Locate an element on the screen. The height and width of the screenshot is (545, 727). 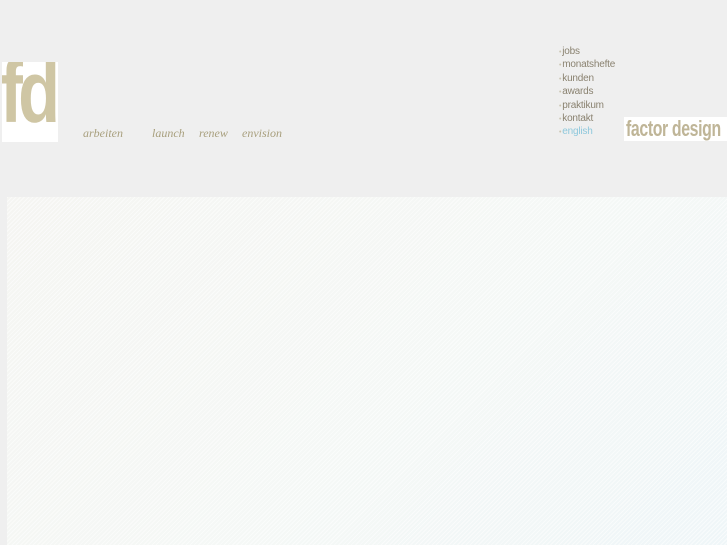
side-nav-praktikum: •praktikum is located at coordinates (587, 105).